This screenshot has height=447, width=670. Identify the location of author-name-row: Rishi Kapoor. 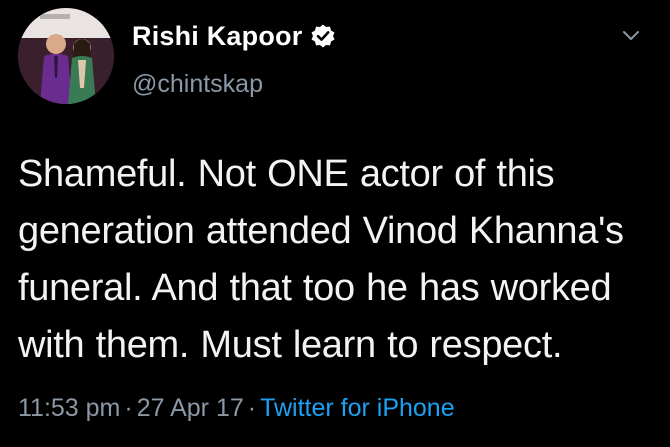
(234, 36).